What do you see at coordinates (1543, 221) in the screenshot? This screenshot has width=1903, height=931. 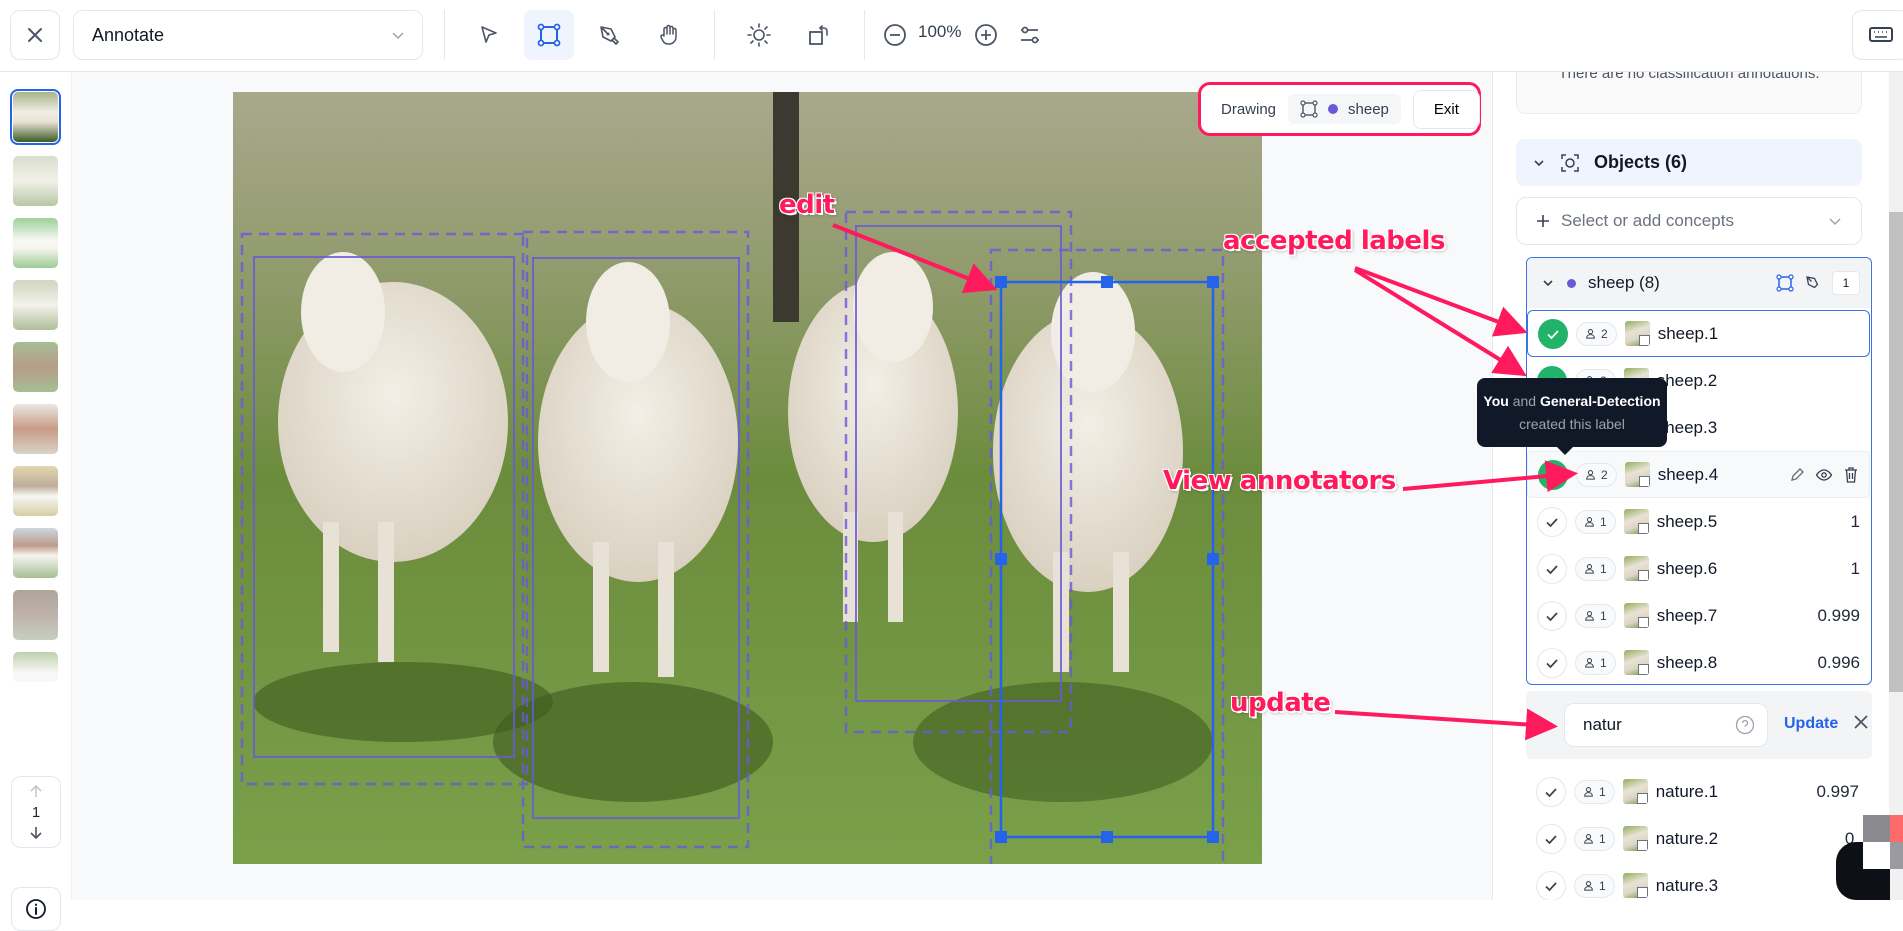 I see `plus-icon` at bounding box center [1543, 221].